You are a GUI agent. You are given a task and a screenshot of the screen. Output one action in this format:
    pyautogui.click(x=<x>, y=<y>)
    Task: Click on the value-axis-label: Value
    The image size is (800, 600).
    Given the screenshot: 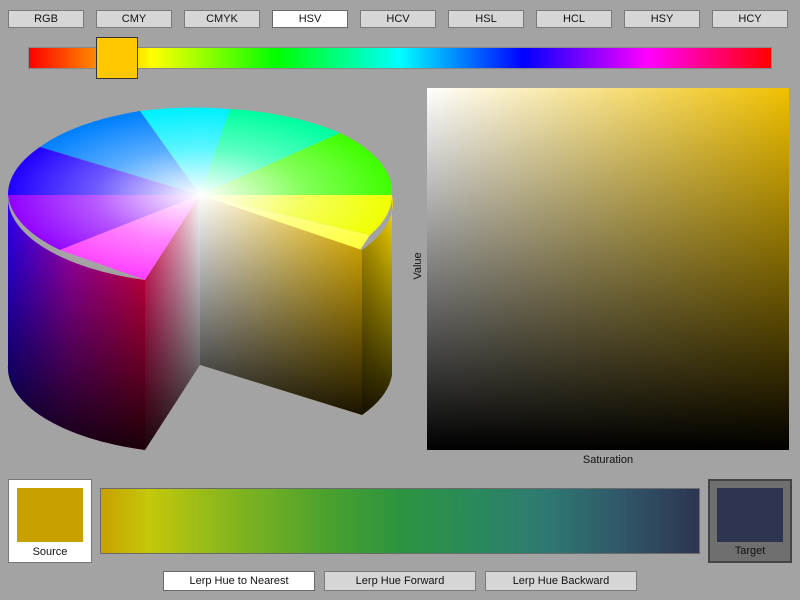 What is the action you would take?
    pyautogui.click(x=418, y=266)
    